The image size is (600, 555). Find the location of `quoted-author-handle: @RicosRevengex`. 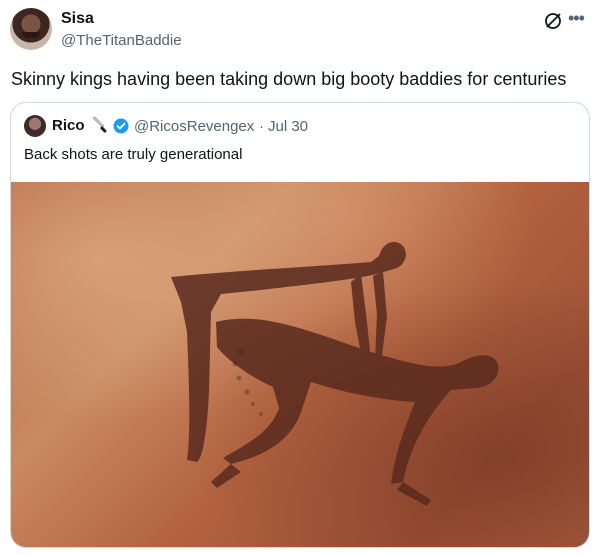

quoted-author-handle: @RicosRevengex is located at coordinates (194, 126).